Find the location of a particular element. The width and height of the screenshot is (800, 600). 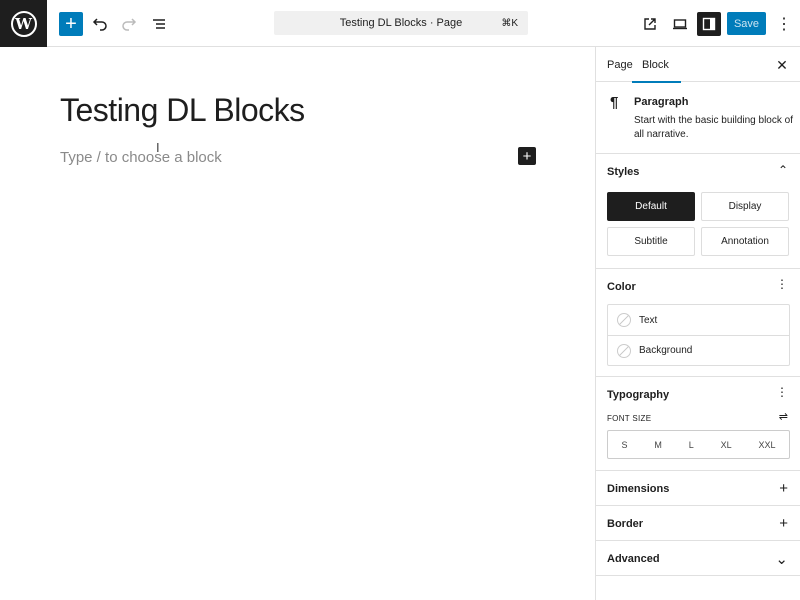

color-panel: Color ⋮ Text Background is located at coordinates (698, 323).